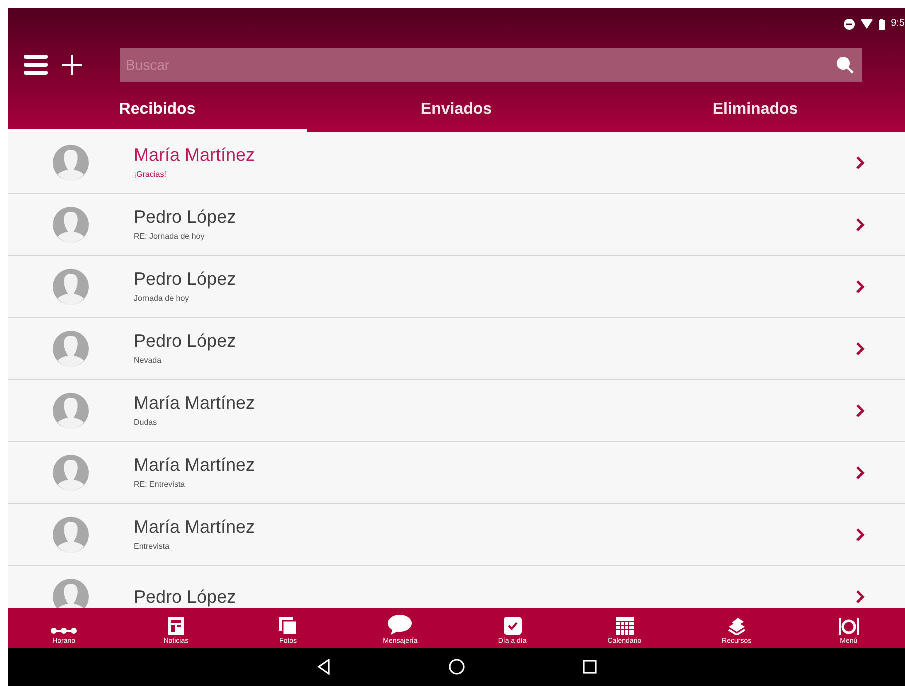 This screenshot has height=686, width=905. I want to click on calendar-icon, so click(625, 626).